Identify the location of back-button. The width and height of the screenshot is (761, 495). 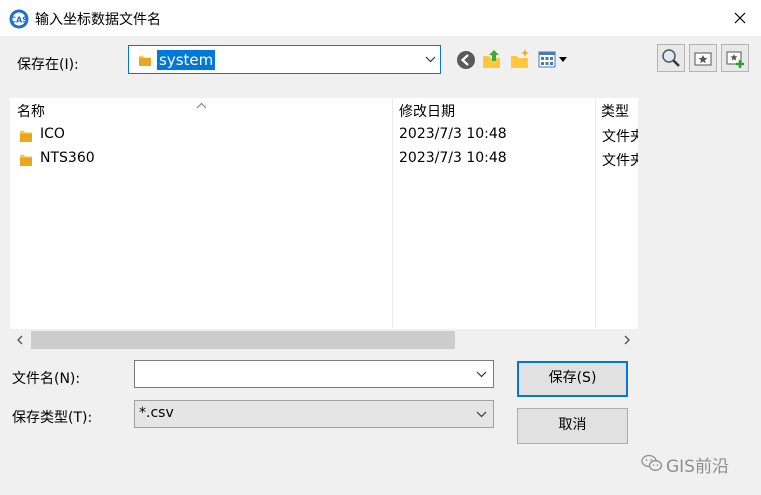
(466, 60).